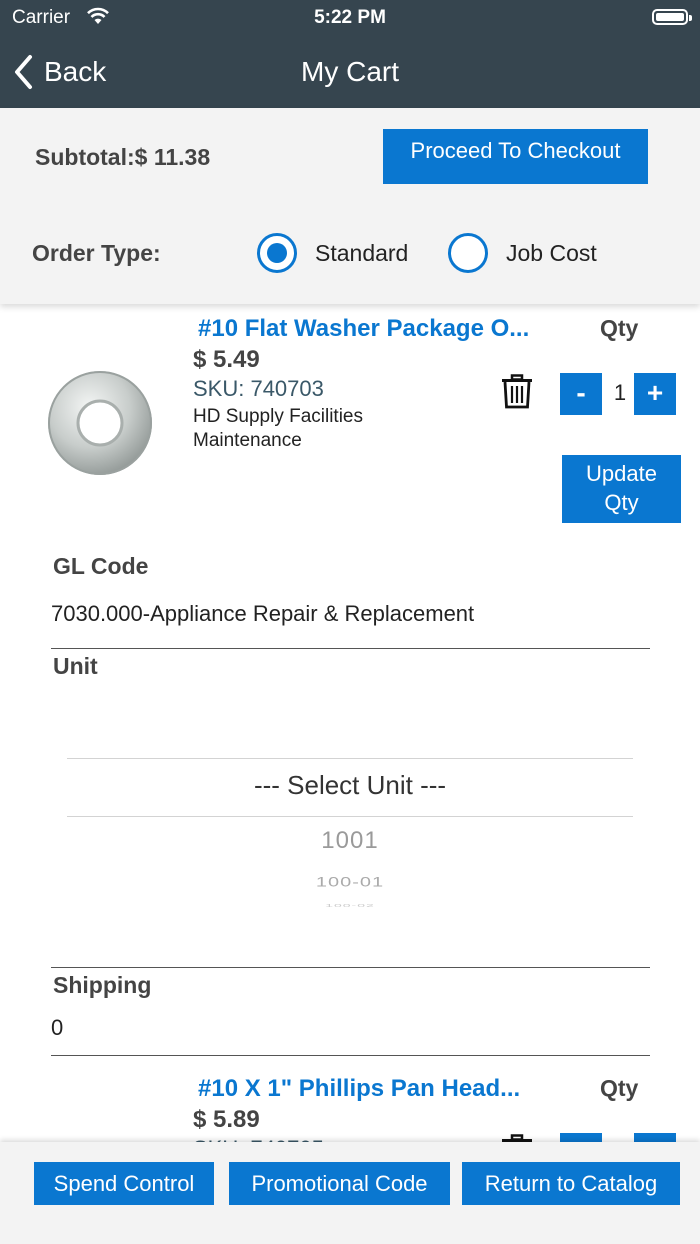 Image resolution: width=700 pixels, height=1244 pixels. Describe the element at coordinates (101, 566) in the screenshot. I see `gl-code-label: GL Code` at that location.